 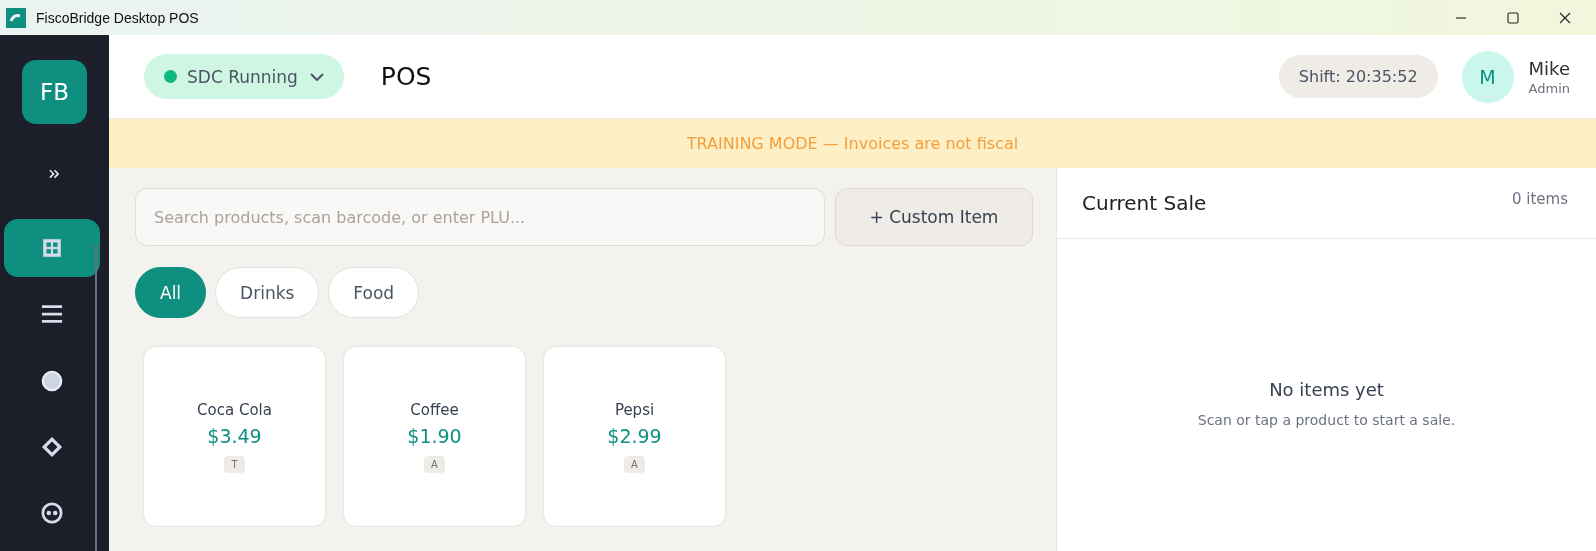 What do you see at coordinates (1358, 76) in the screenshot?
I see `shift-timer: Shift: 20:35:52` at bounding box center [1358, 76].